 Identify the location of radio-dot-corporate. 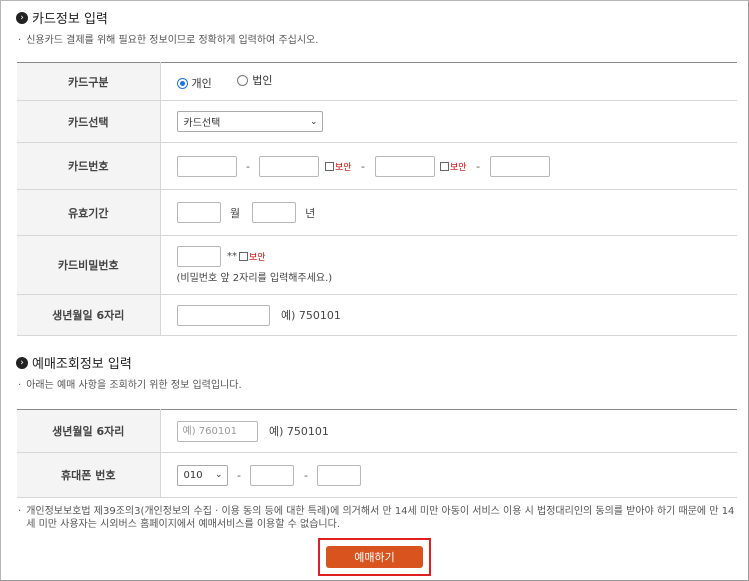
(243, 80).